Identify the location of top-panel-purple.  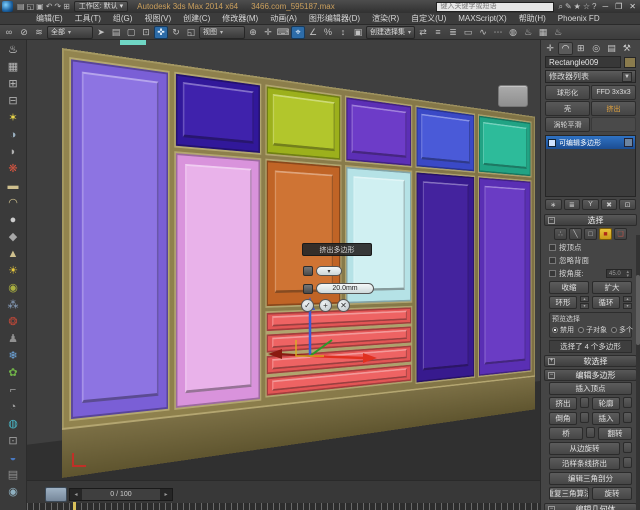
(379, 131).